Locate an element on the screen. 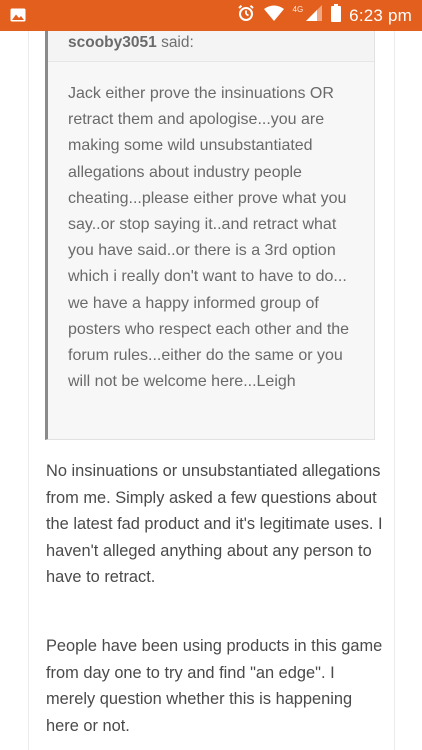 The width and height of the screenshot is (422, 750). signal-icon is located at coordinates (314, 15).